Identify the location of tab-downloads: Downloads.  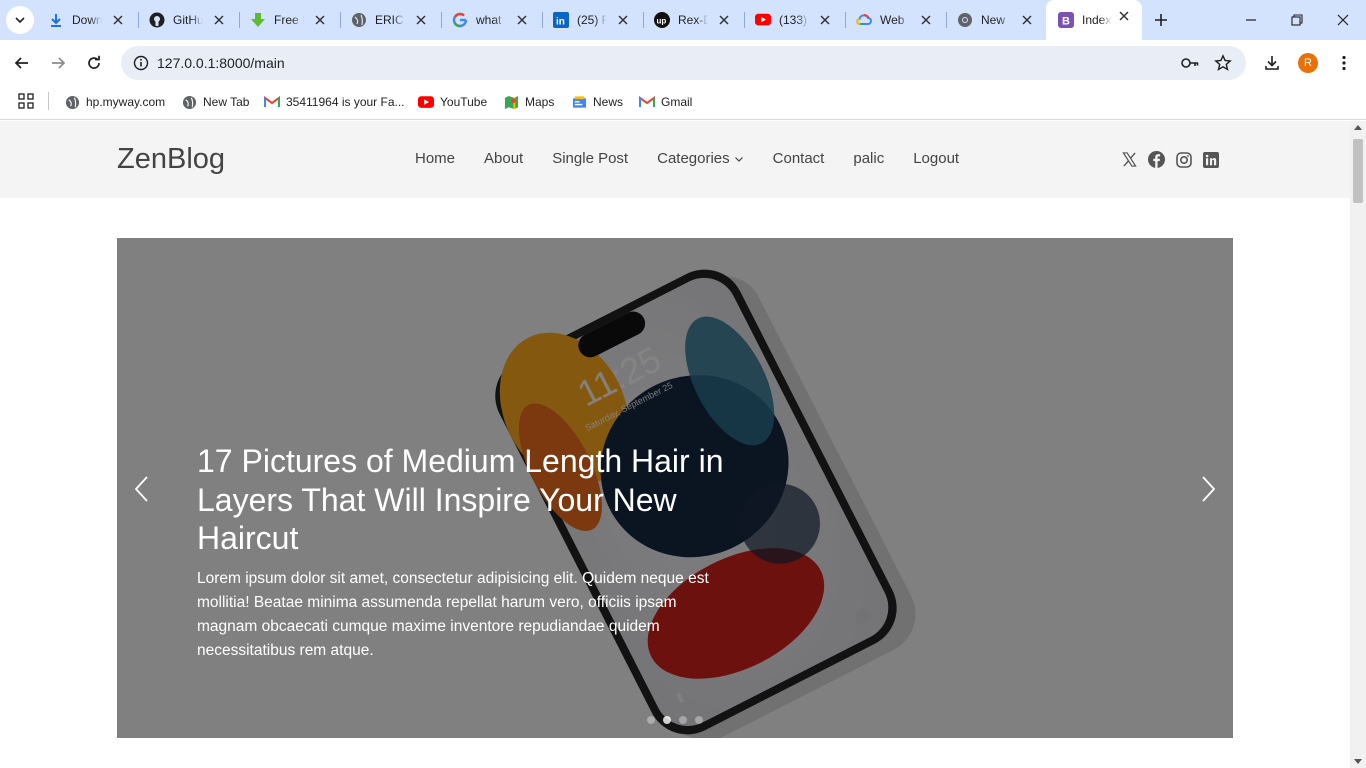
(86, 20).